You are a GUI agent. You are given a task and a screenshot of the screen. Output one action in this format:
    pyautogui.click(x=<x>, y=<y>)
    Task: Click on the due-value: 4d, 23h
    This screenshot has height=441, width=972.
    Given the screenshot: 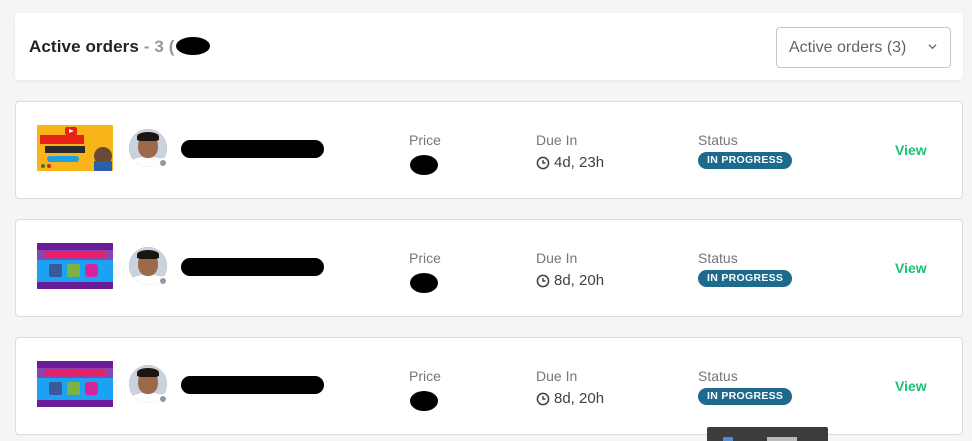 What is the action you would take?
    pyautogui.click(x=570, y=162)
    